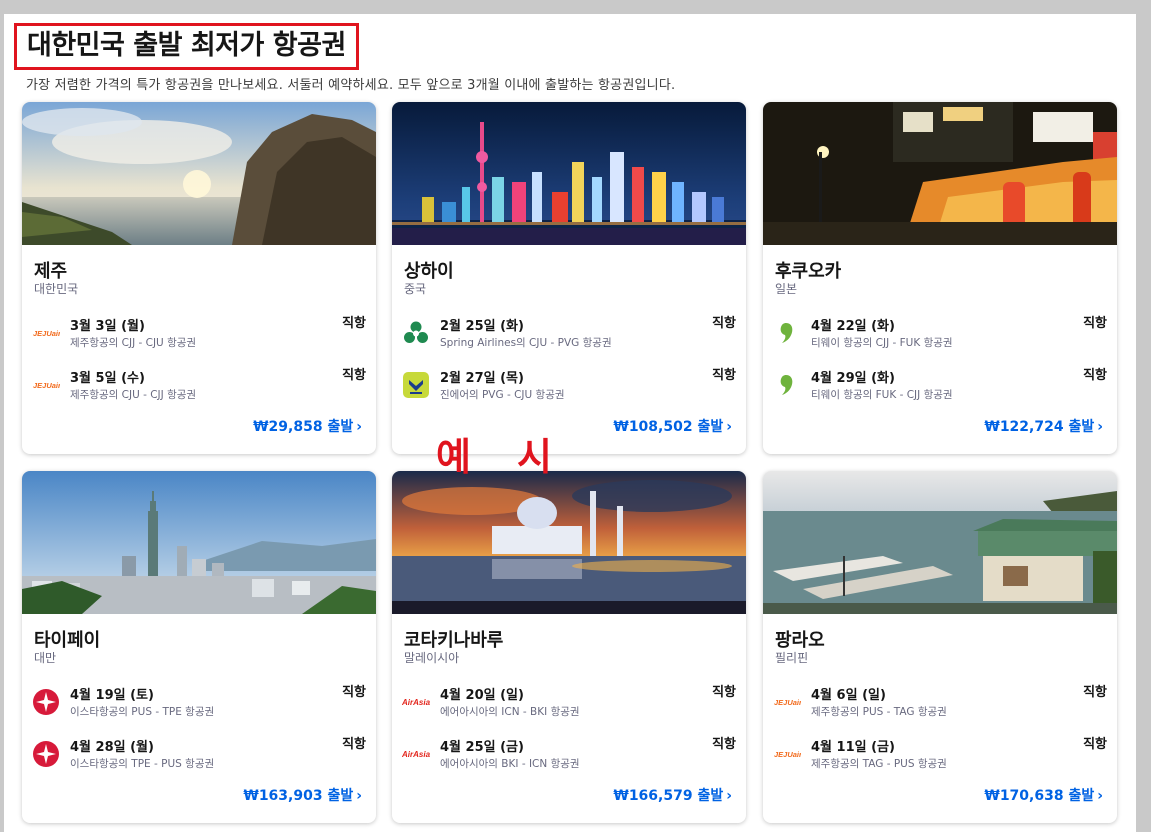 Image resolution: width=1151 pixels, height=832 pixels. What do you see at coordinates (668, 427) in the screenshot?
I see `price-label: ₩108,502 출발` at bounding box center [668, 427].